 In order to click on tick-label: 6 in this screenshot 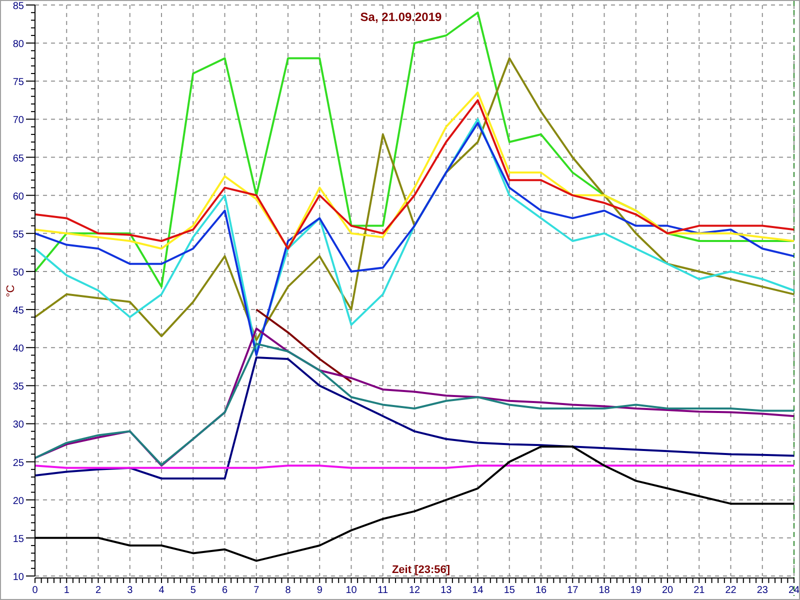, I will do `click(225, 590)`.